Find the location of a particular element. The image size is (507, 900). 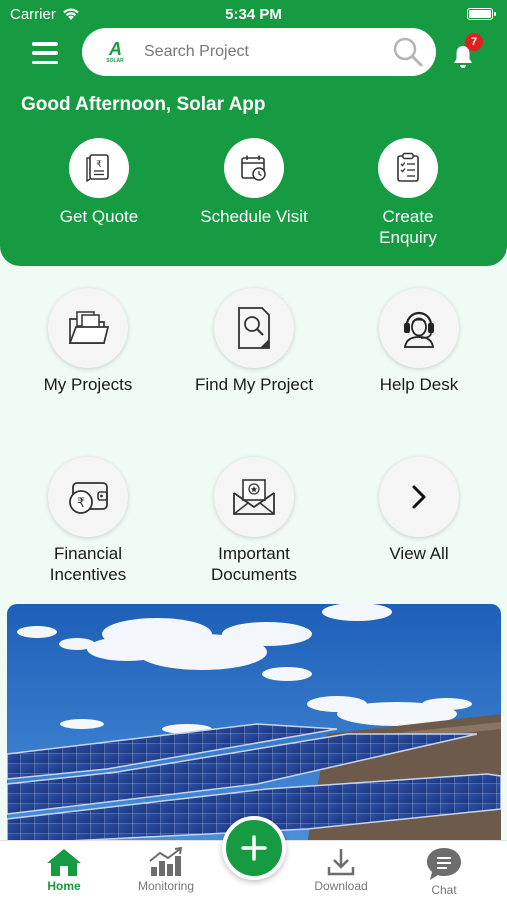

nav-home: Home is located at coordinates (64, 870).